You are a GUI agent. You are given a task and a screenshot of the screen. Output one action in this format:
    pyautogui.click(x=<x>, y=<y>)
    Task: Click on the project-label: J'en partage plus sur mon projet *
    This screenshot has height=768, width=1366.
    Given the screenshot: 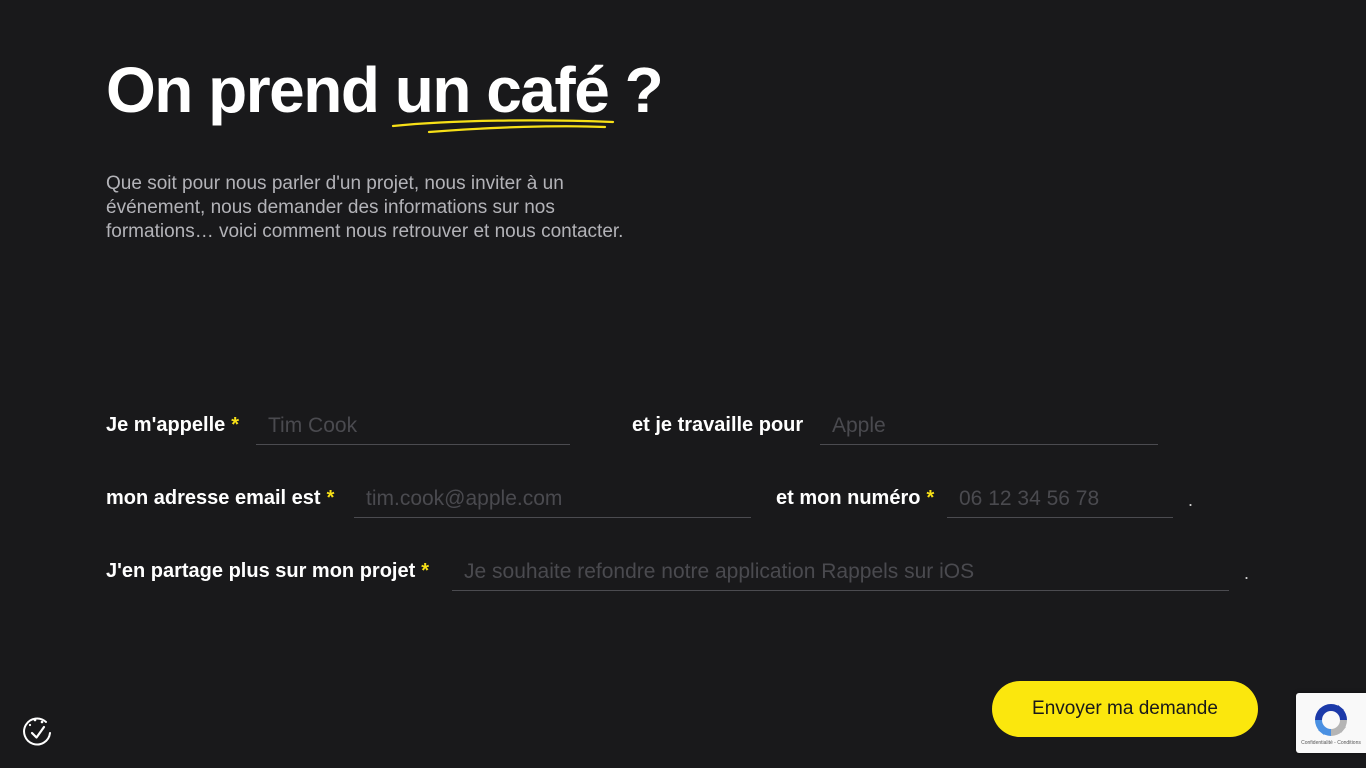 What is the action you would take?
    pyautogui.click(x=267, y=571)
    